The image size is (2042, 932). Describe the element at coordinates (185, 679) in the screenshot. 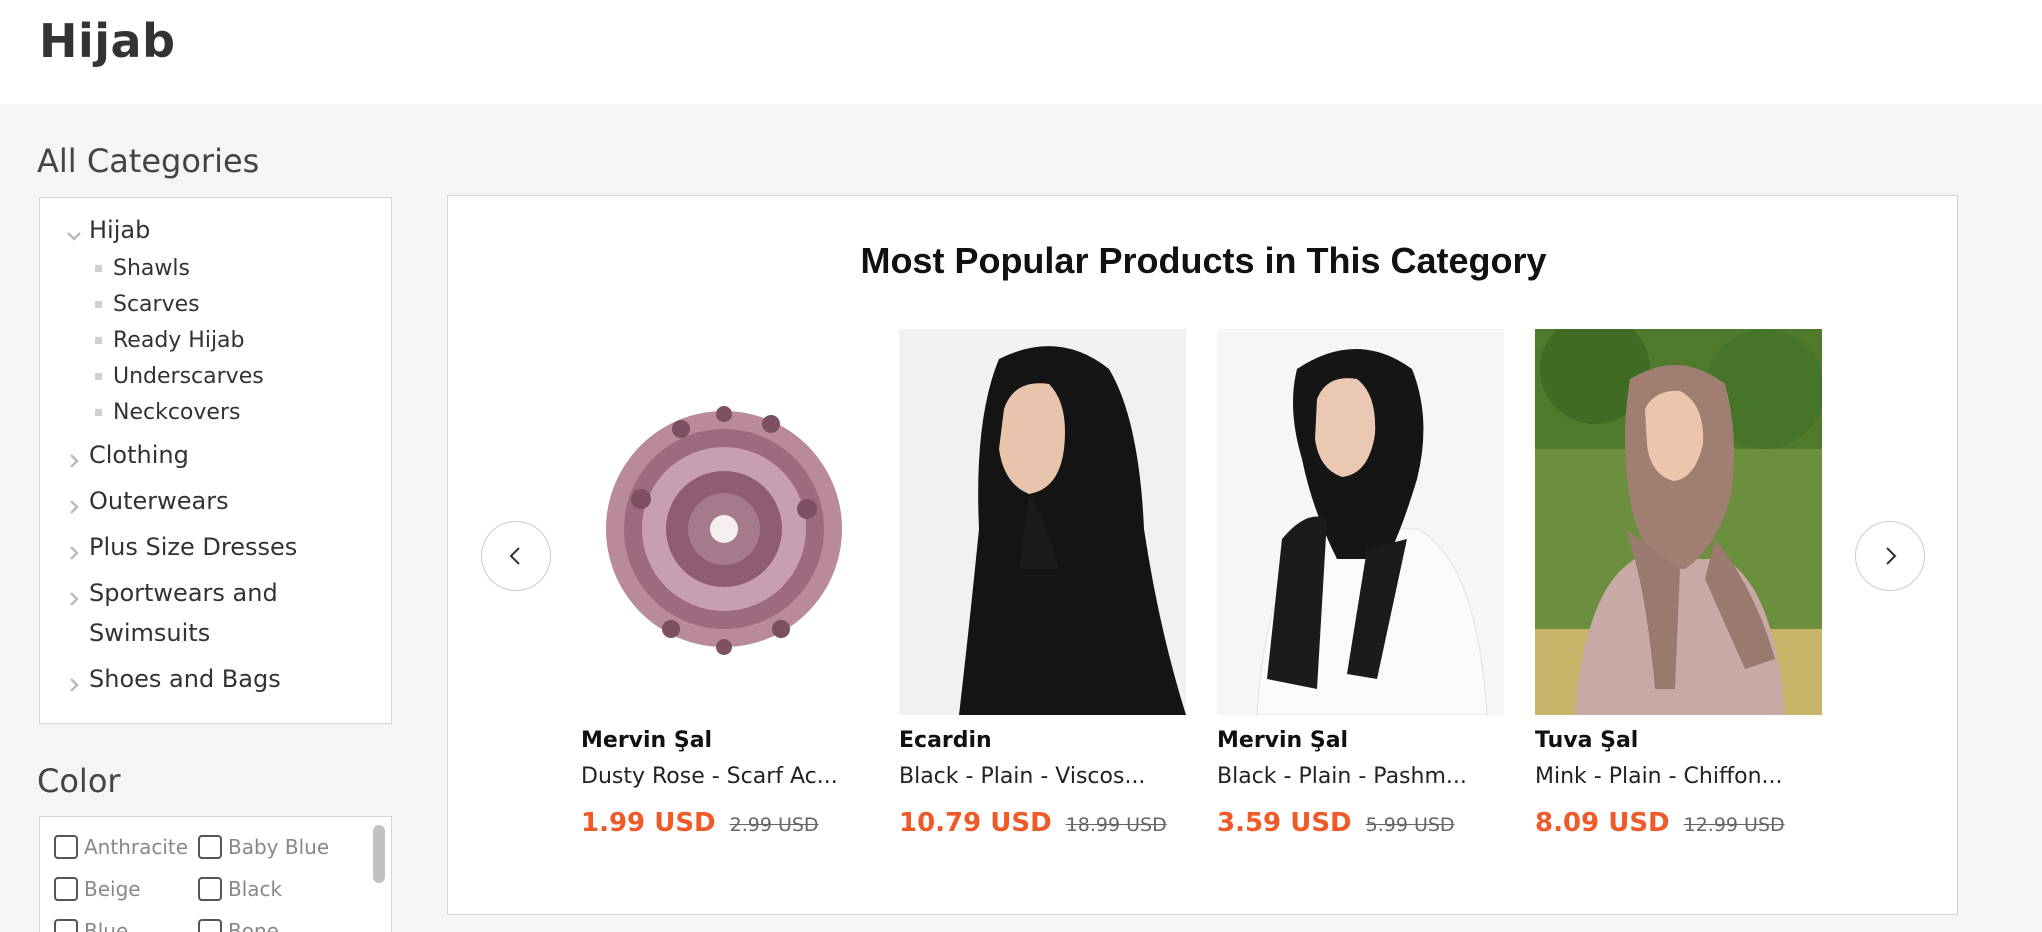

I see `category-label: Shoes and Bags` at that location.